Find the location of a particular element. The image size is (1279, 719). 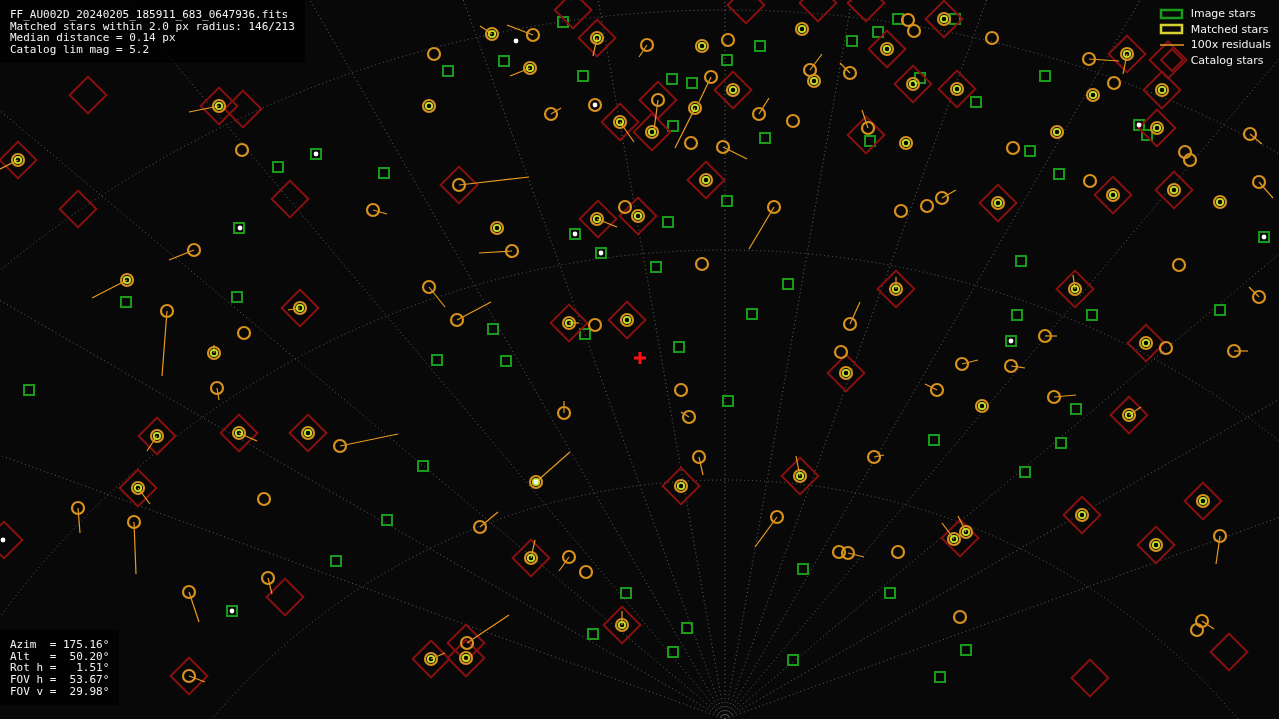

legend-label: Catalog stars is located at coordinates (1227, 60).